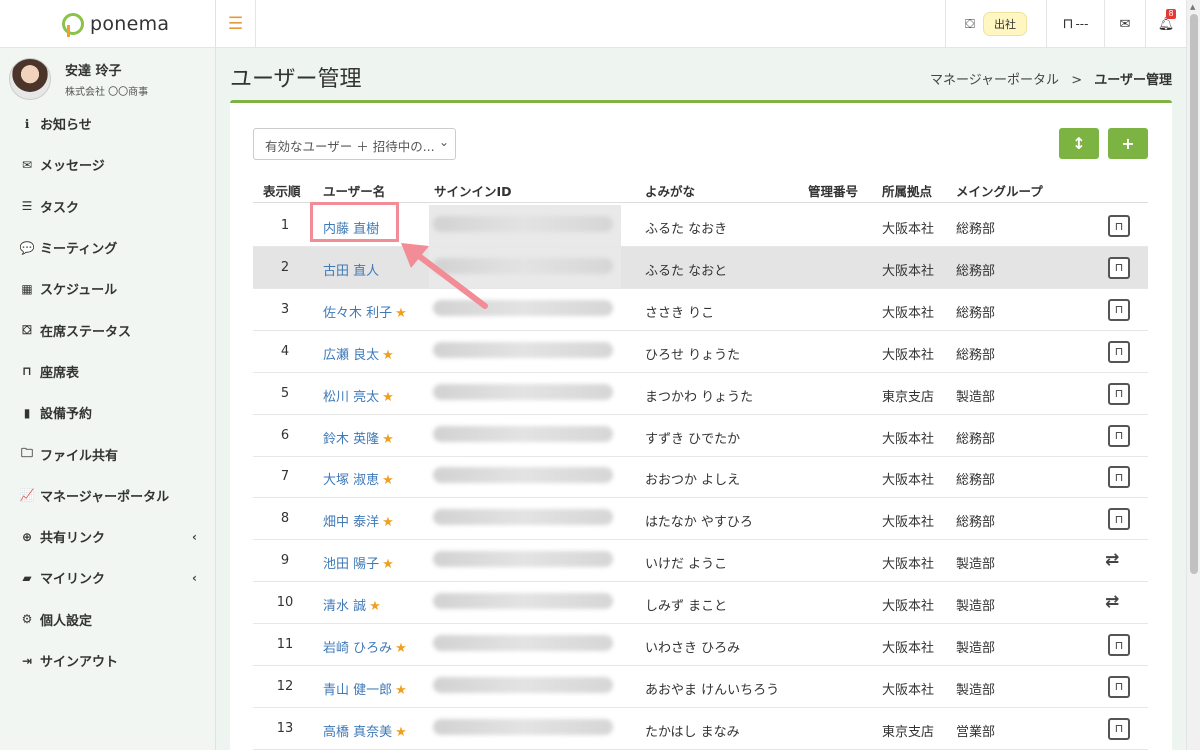  Describe the element at coordinates (473, 190) in the screenshot. I see `header-signin-id: サインインID` at that location.